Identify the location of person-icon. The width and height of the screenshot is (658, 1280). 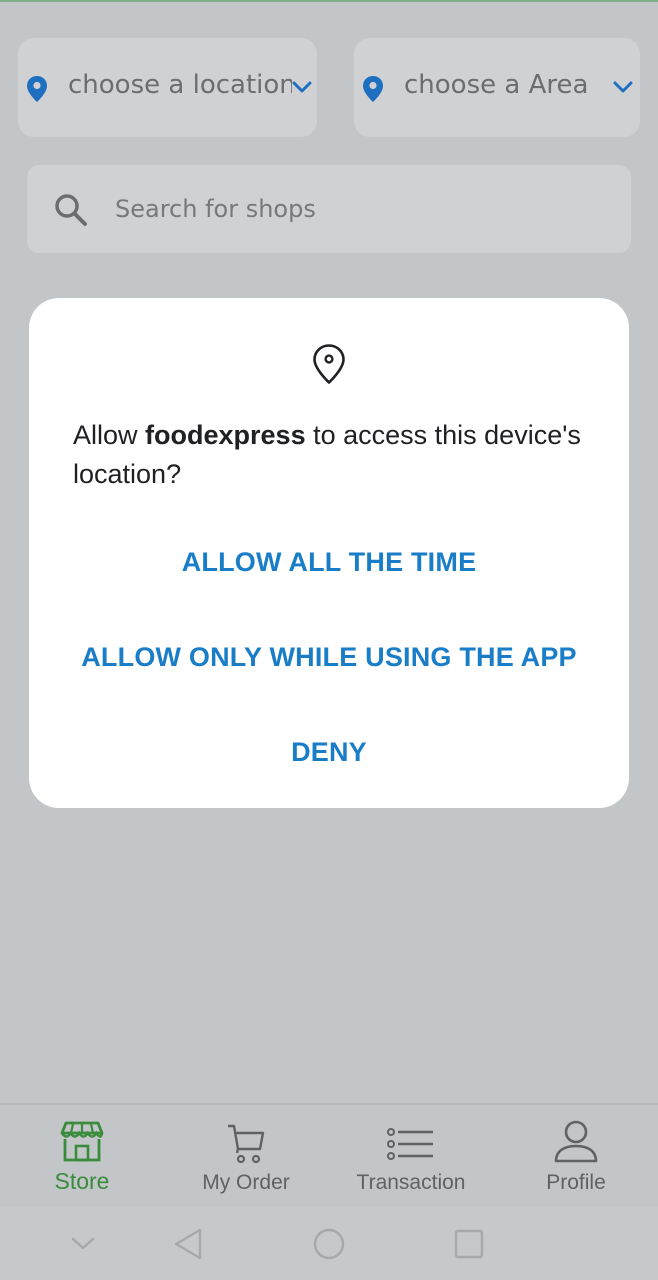
(576, 1141).